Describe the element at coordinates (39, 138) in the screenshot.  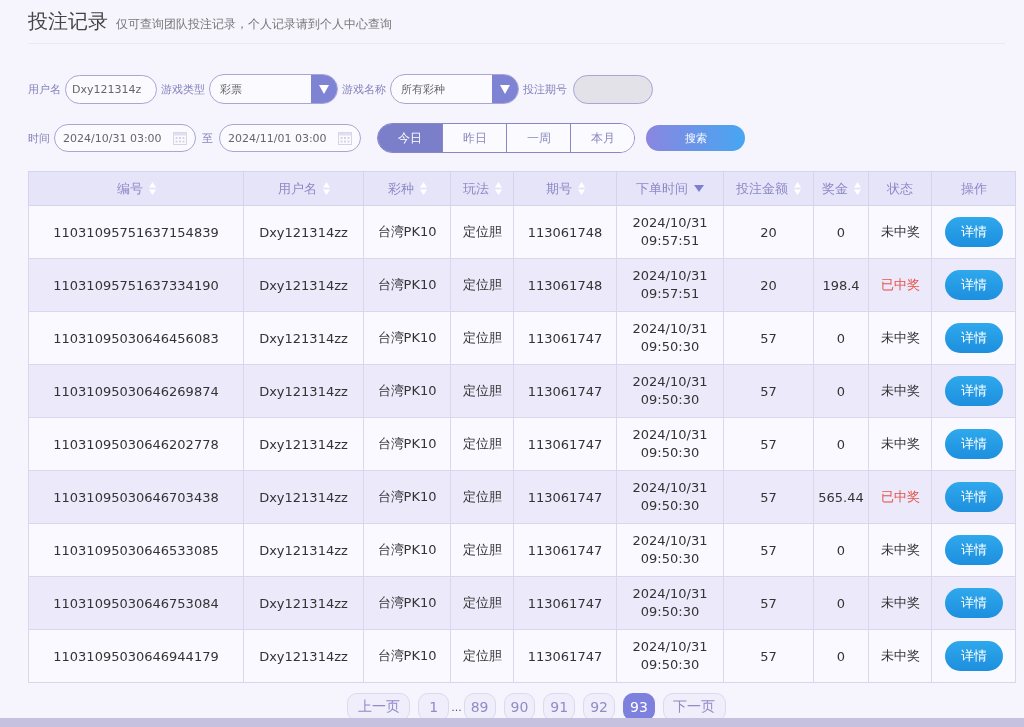
I see `field-label: 时间` at that location.